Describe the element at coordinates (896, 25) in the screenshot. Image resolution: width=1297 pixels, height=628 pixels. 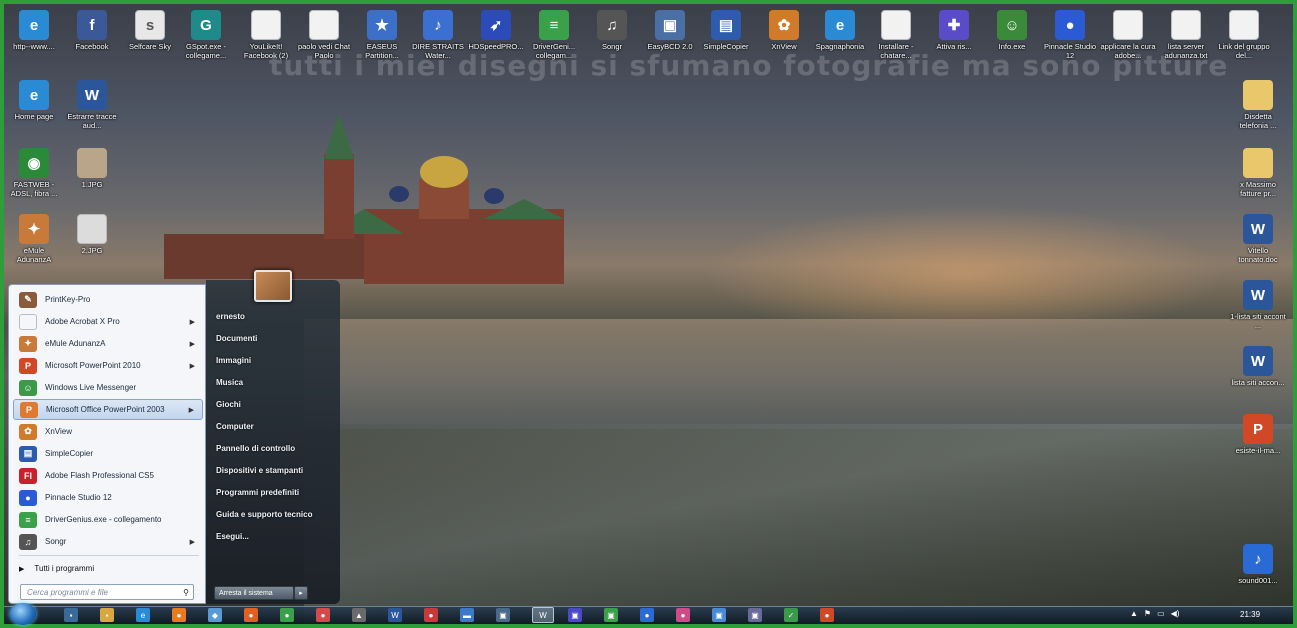
I see `document-icon` at that location.